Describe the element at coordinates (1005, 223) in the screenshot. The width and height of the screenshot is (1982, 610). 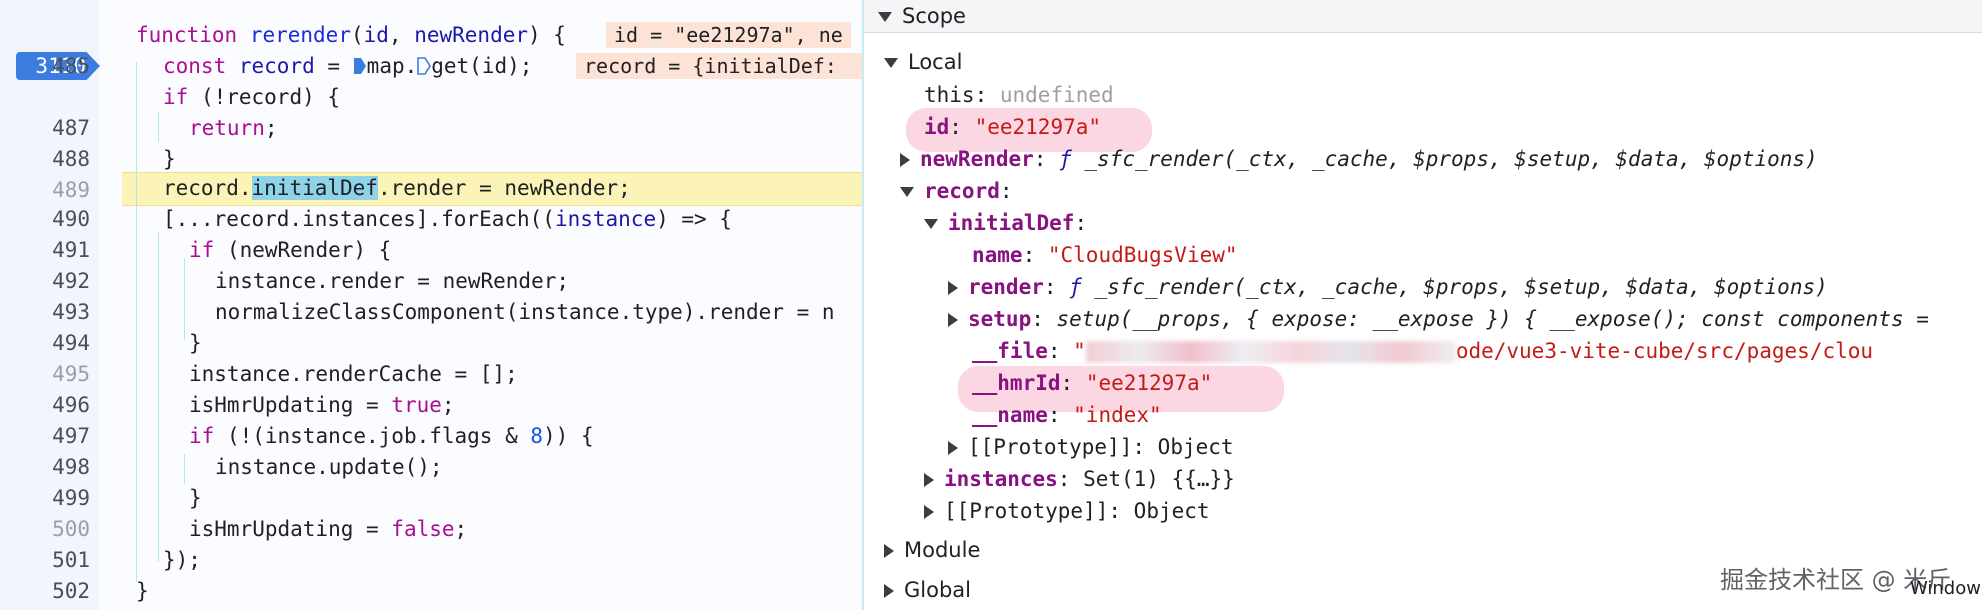
I see `scope-prop-initialdef: initialDef:` at that location.